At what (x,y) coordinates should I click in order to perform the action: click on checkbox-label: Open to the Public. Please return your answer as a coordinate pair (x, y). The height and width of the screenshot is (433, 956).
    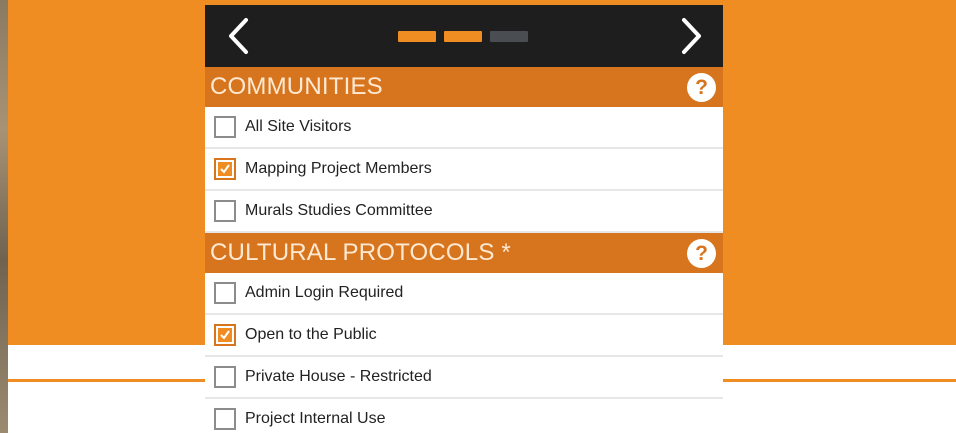
    Looking at the image, I should click on (311, 334).